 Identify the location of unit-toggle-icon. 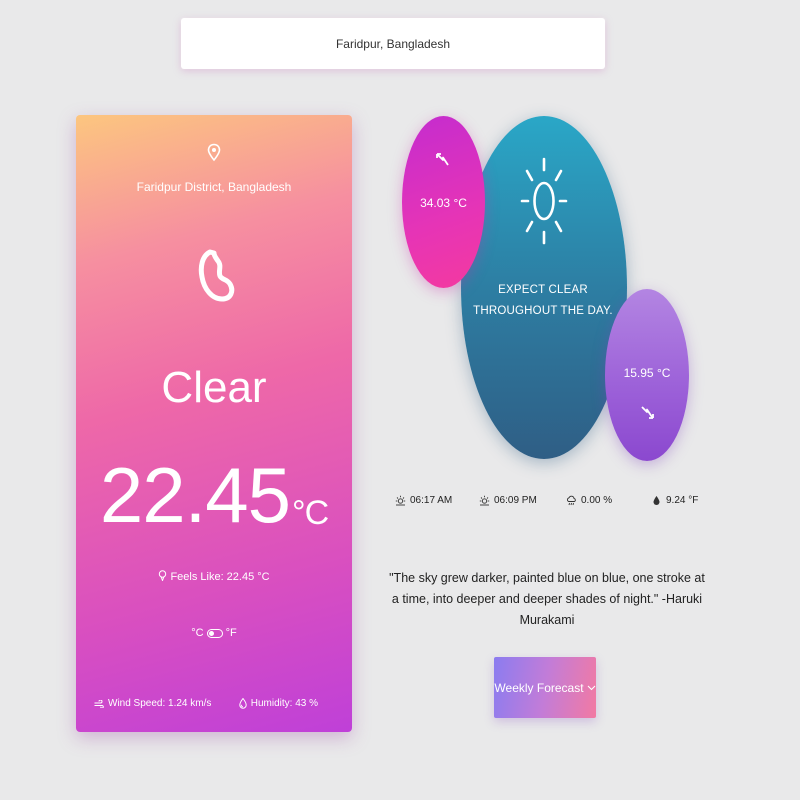
(214, 633).